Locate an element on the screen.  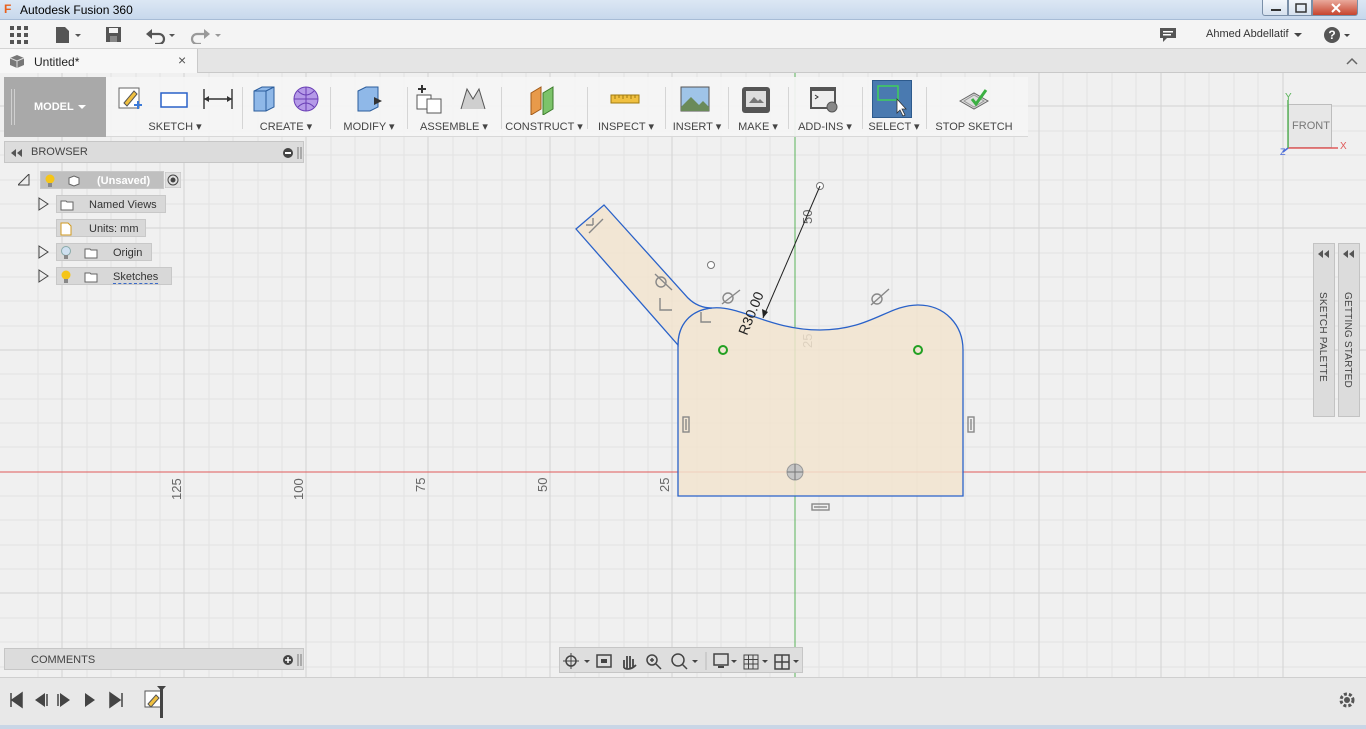
sketch-menu: SKETCH ▾ is located at coordinates (175, 126).